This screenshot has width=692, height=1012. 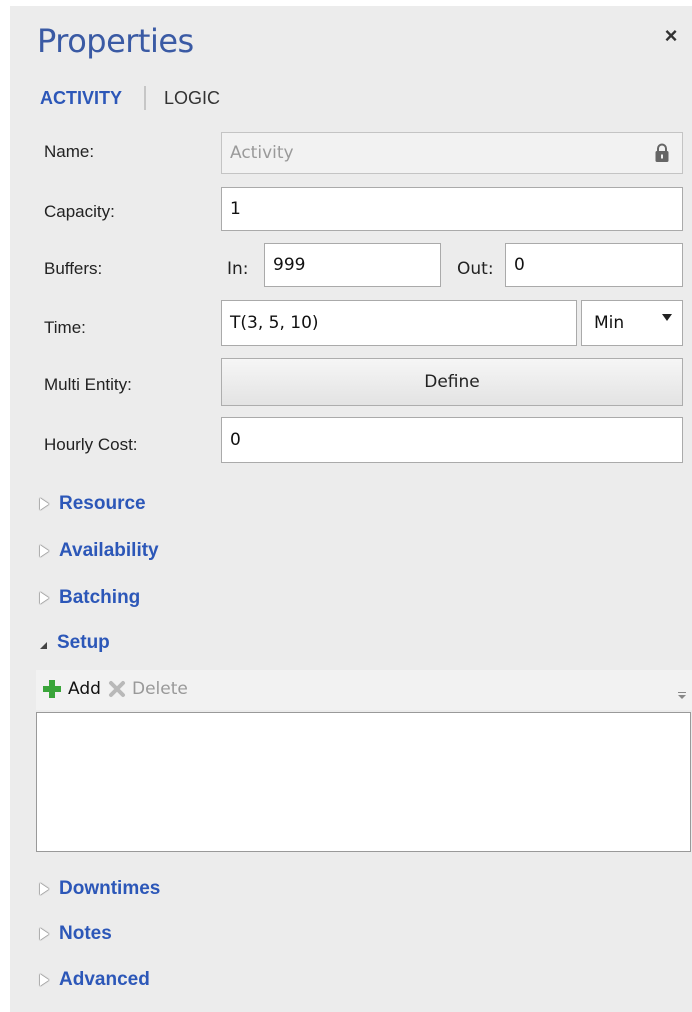 I want to click on collapse-icon, so click(x=43, y=645).